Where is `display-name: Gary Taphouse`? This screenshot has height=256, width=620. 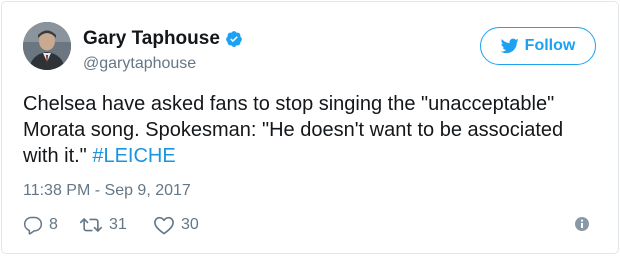
display-name: Gary Taphouse is located at coordinates (151, 39).